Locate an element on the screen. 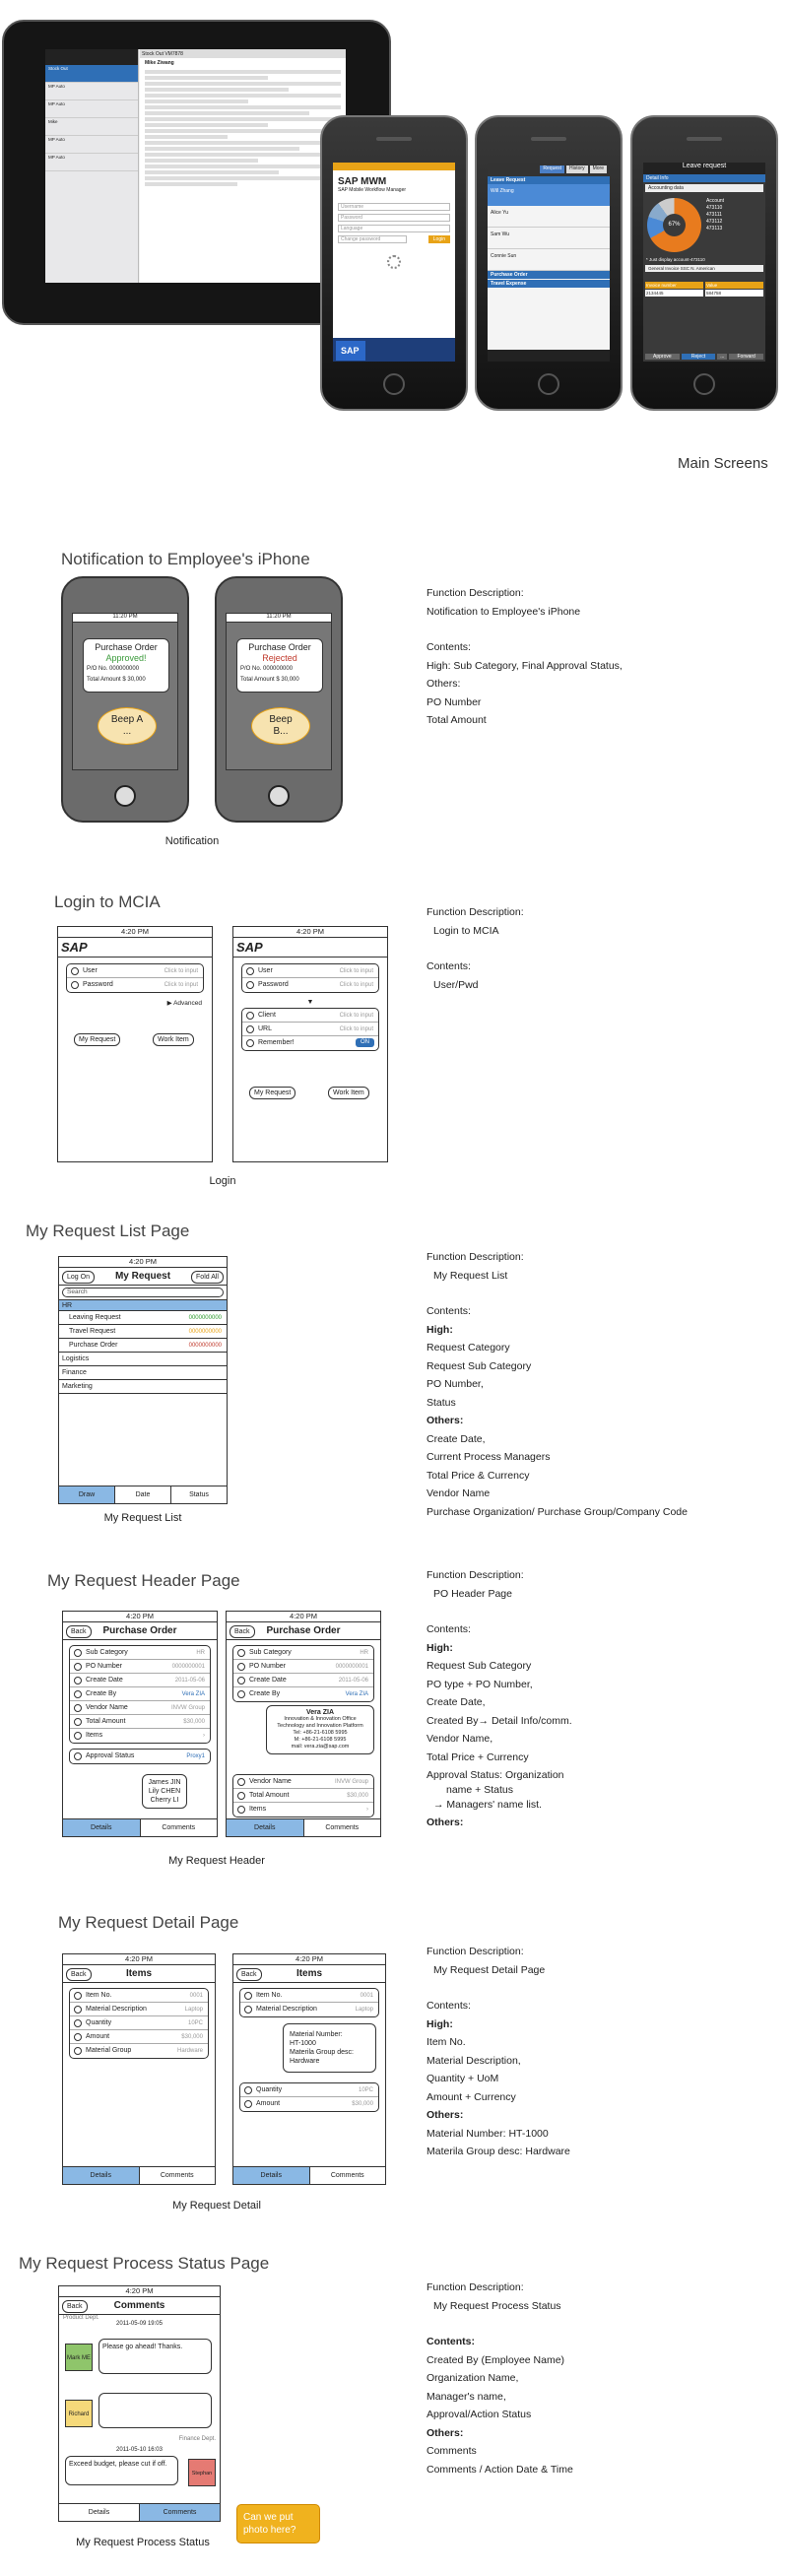 The width and height of the screenshot is (788, 2576). remember-toggle: ON is located at coordinates (365, 1042).